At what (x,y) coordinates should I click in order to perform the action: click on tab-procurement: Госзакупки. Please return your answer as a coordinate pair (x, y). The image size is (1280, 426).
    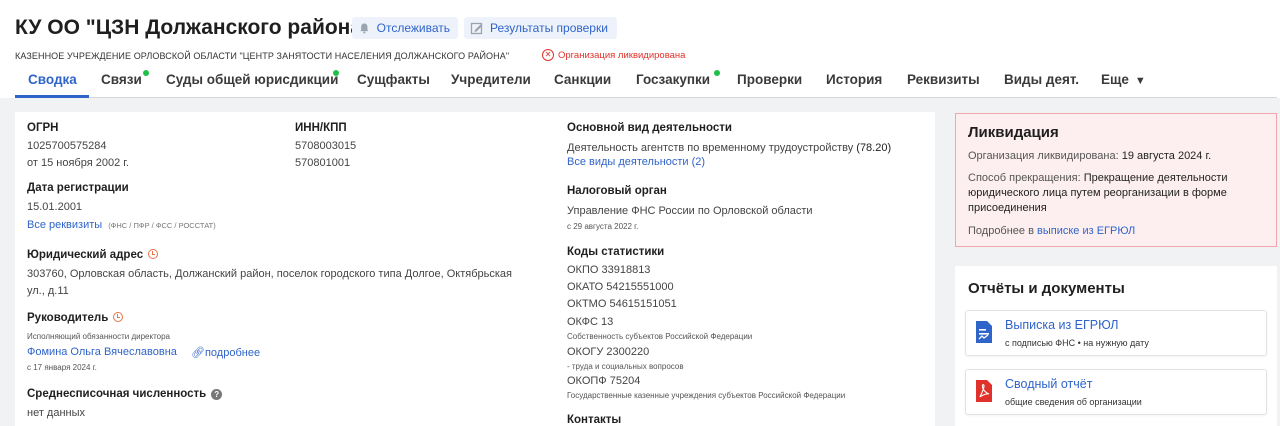
    Looking at the image, I should click on (673, 79).